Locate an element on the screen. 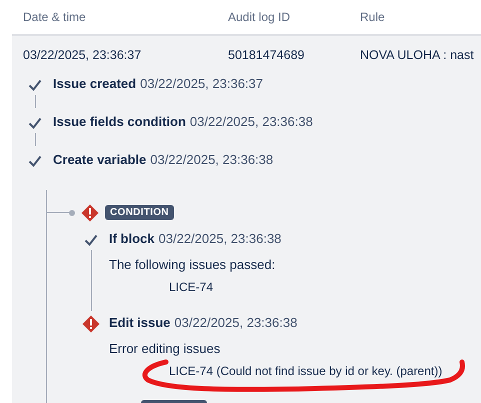 The height and width of the screenshot is (403, 481). step-title: Edit issue is located at coordinates (139, 322).